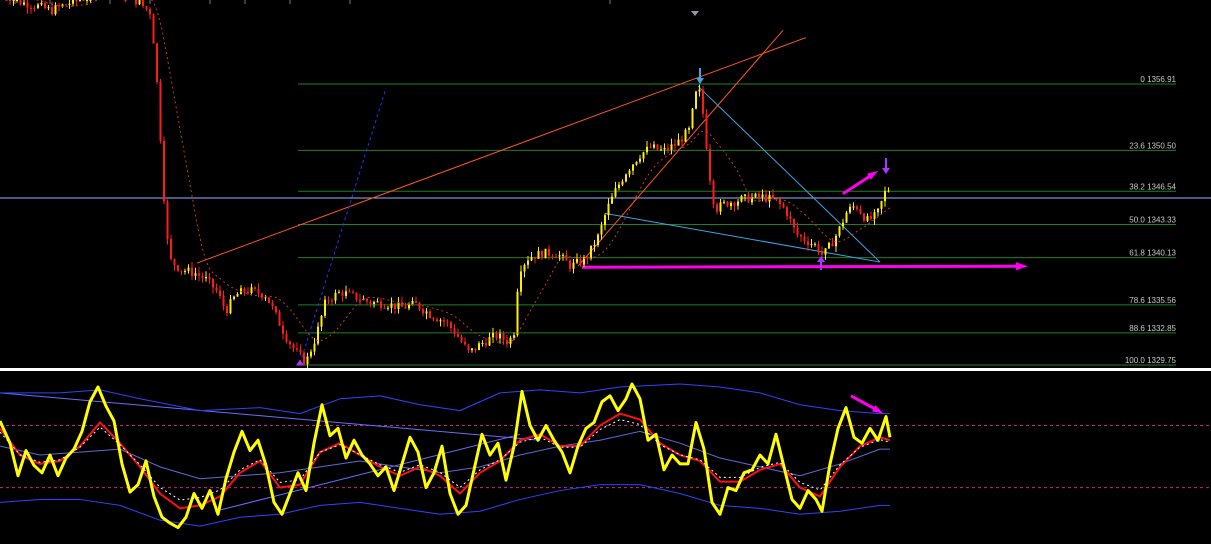 Image resolution: width=1211 pixels, height=544 pixels. I want to click on magenta-support-arrowhead, so click(1022, 266).